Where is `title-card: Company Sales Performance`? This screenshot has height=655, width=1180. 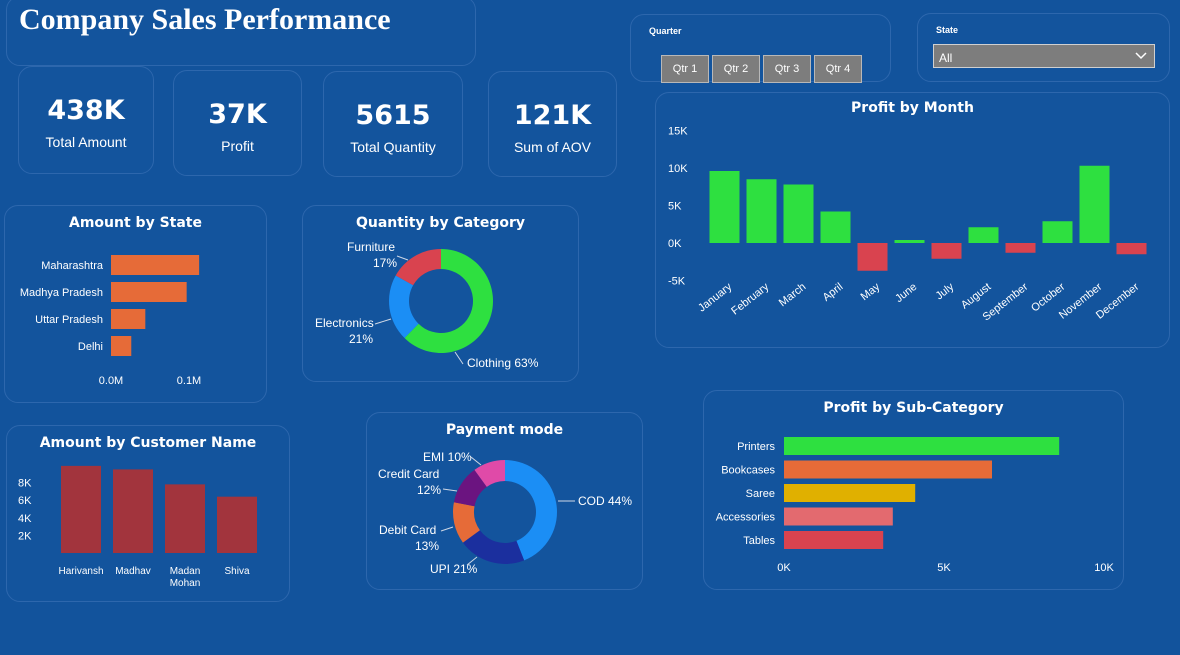 title-card: Company Sales Performance is located at coordinates (241, 33).